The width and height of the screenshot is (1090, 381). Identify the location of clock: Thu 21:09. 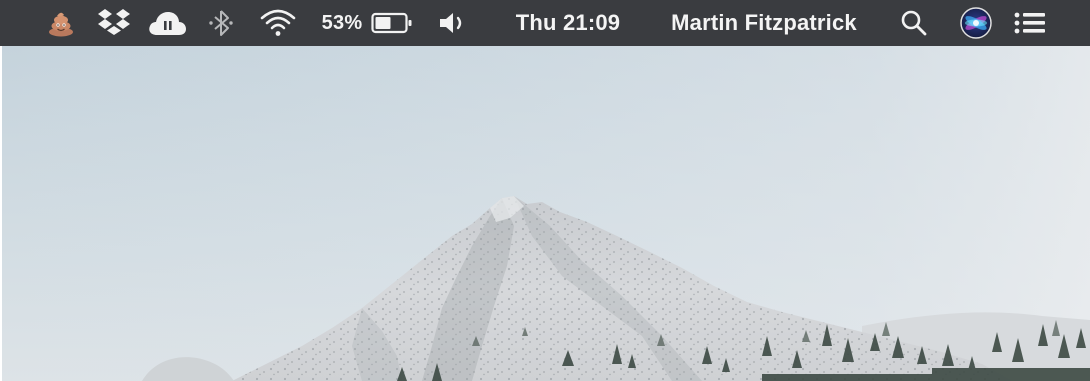
(568, 23).